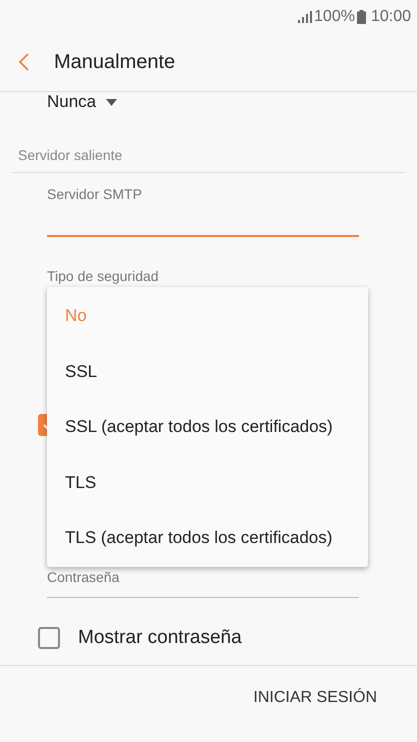  Describe the element at coordinates (207, 427) in the screenshot. I see `menu-item: SSL (aceptar todos los certificados)` at that location.